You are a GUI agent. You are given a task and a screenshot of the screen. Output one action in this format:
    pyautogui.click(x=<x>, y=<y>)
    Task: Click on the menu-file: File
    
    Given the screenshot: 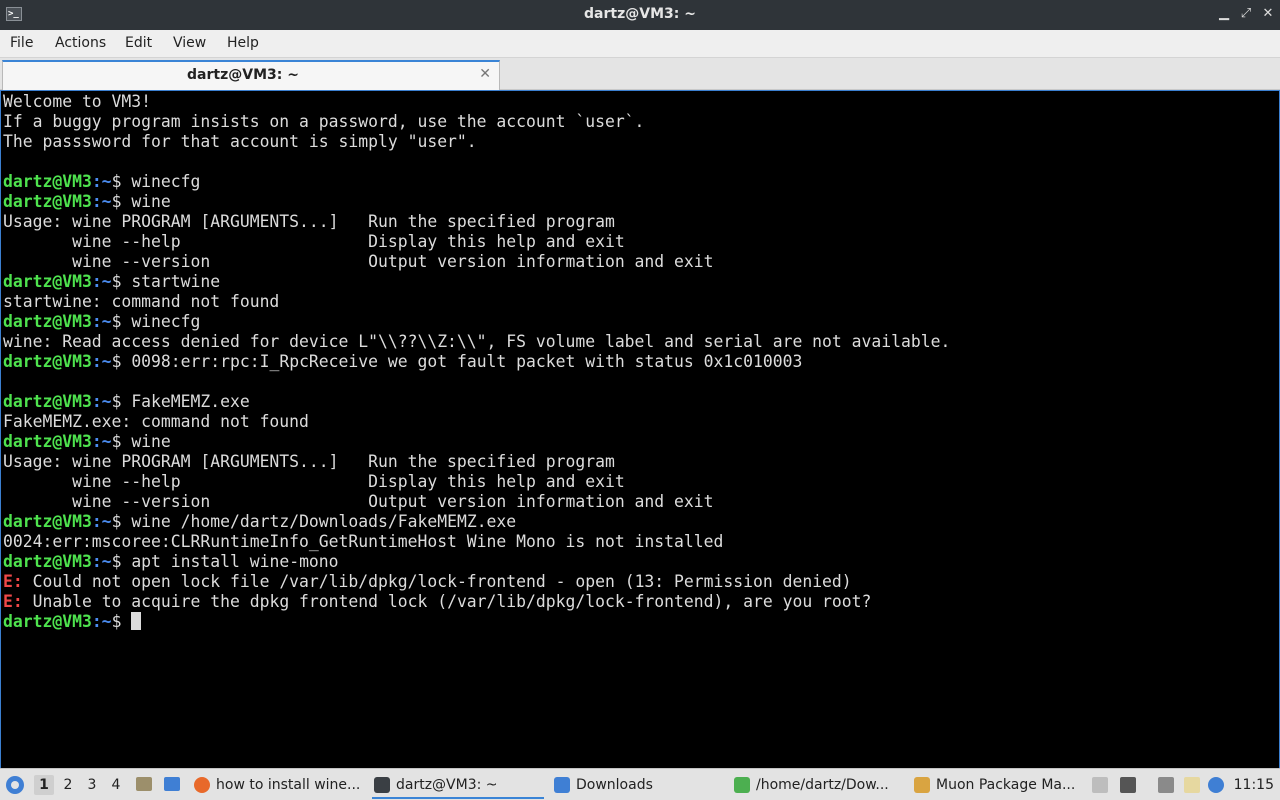 What is the action you would take?
    pyautogui.click(x=21, y=43)
    